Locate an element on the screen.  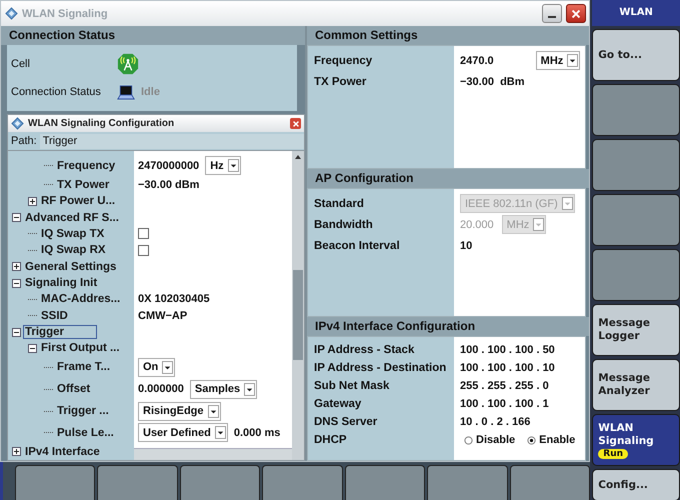
dropdown: MHz is located at coordinates (558, 60).